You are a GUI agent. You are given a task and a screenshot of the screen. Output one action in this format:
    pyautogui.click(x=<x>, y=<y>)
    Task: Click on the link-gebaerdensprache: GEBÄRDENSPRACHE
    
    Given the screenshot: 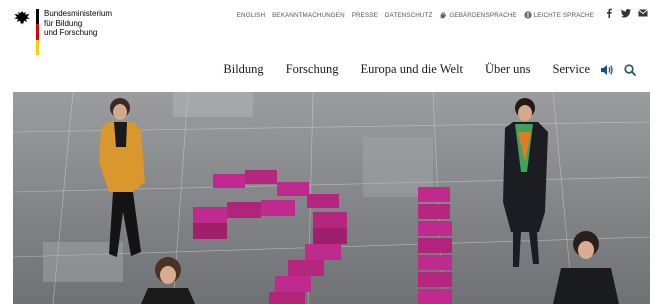 What is the action you would take?
    pyautogui.click(x=478, y=15)
    